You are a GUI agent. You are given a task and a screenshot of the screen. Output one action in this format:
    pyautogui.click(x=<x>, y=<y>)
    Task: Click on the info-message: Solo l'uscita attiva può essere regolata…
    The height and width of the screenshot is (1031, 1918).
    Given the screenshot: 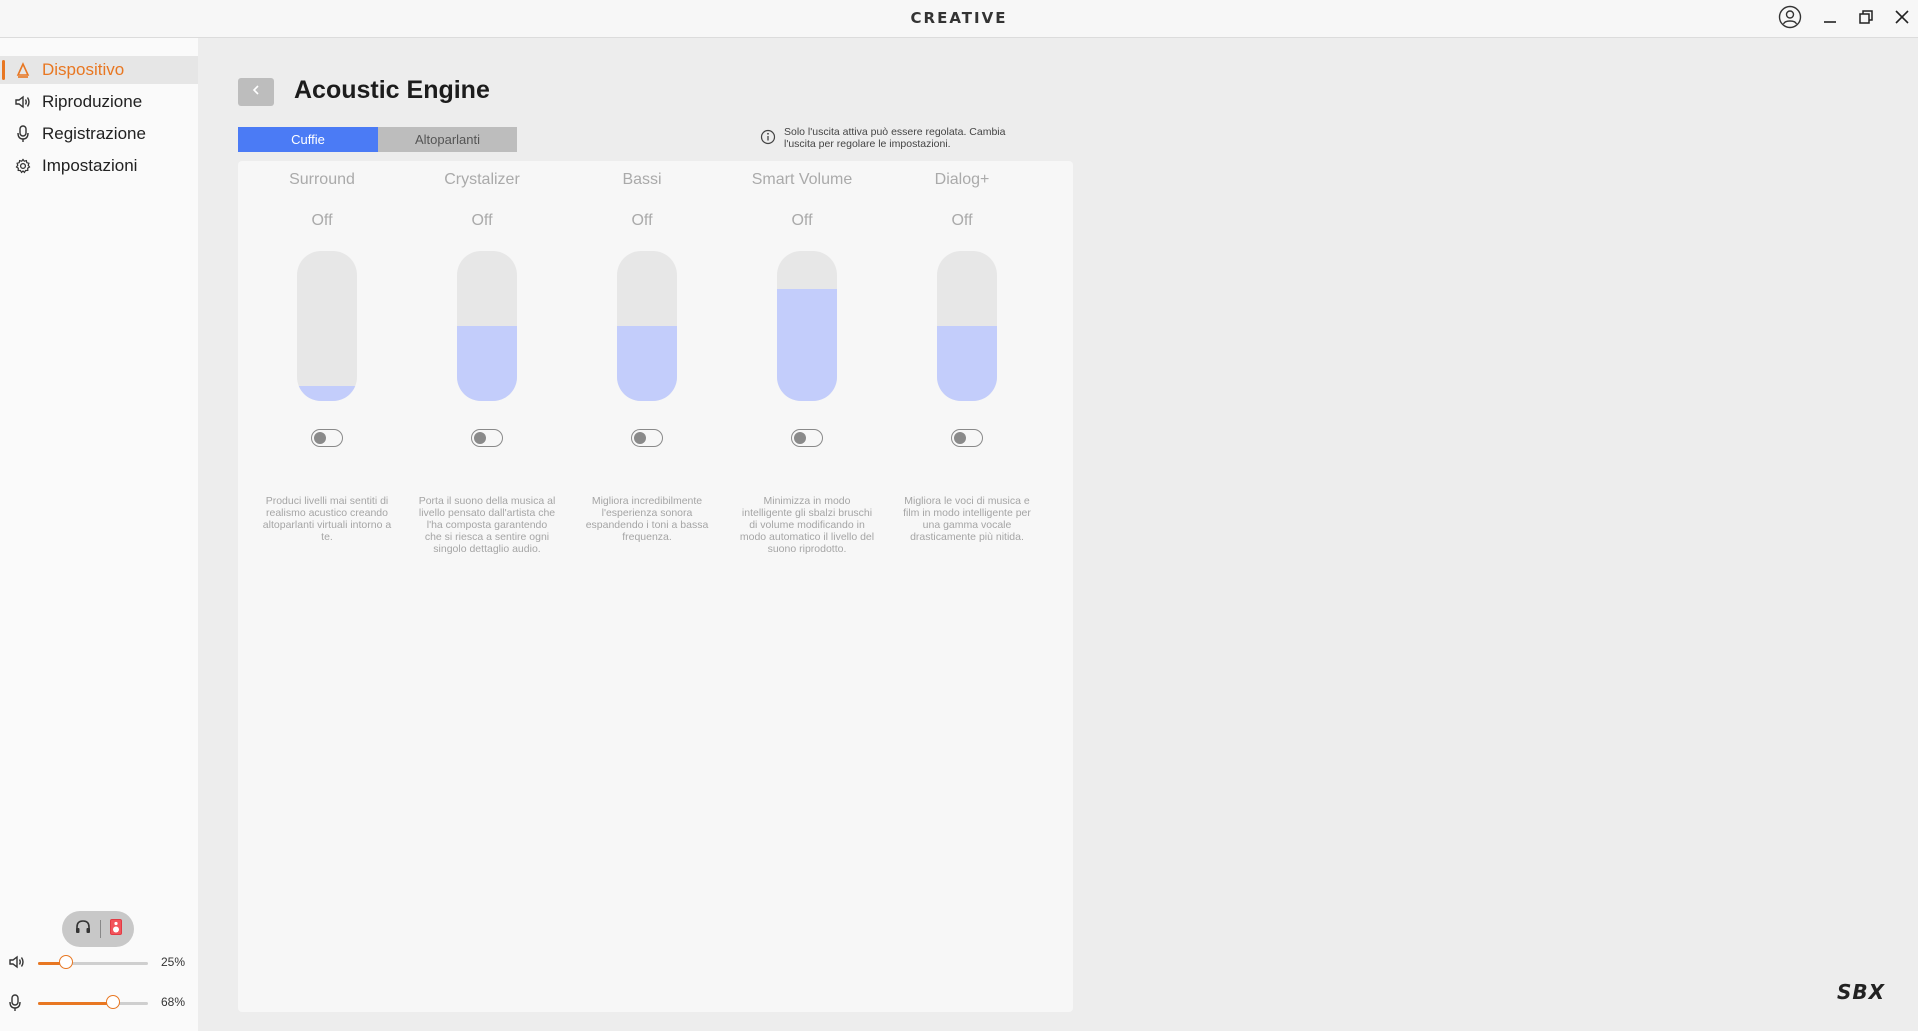 What is the action you would take?
    pyautogui.click(x=895, y=138)
    